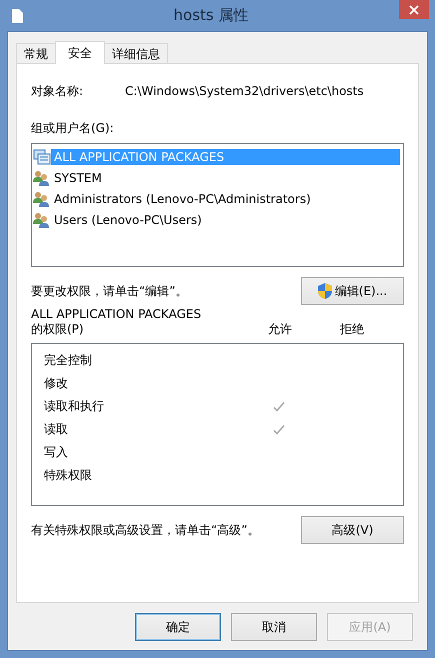 The width and height of the screenshot is (435, 658). I want to click on permission-name: 读取, so click(56, 429).